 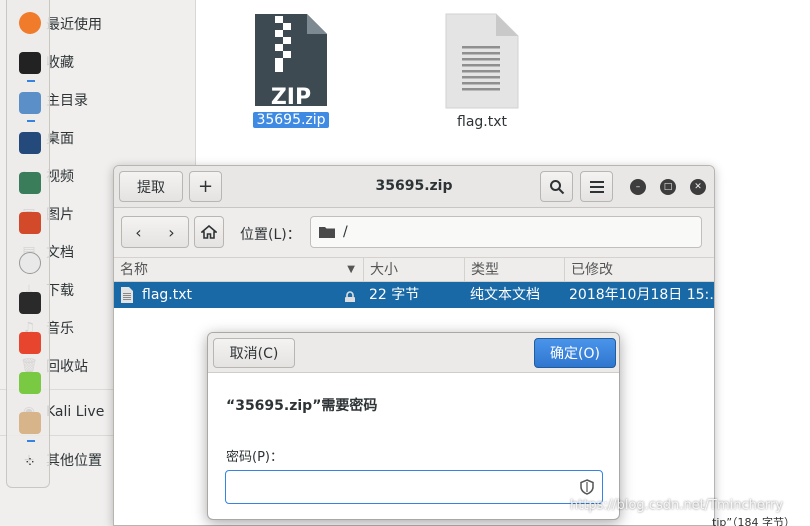 I want to click on column-type: 类型, so click(x=515, y=270).